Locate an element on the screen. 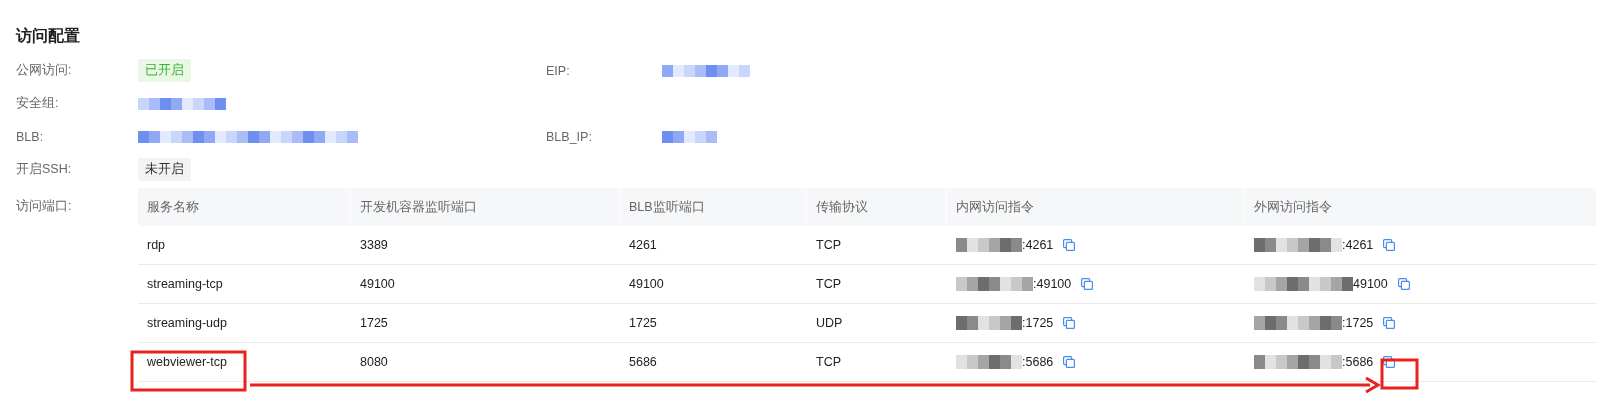 Image resolution: width=1606 pixels, height=414 pixels. field-label: 安全组: is located at coordinates (38, 103).